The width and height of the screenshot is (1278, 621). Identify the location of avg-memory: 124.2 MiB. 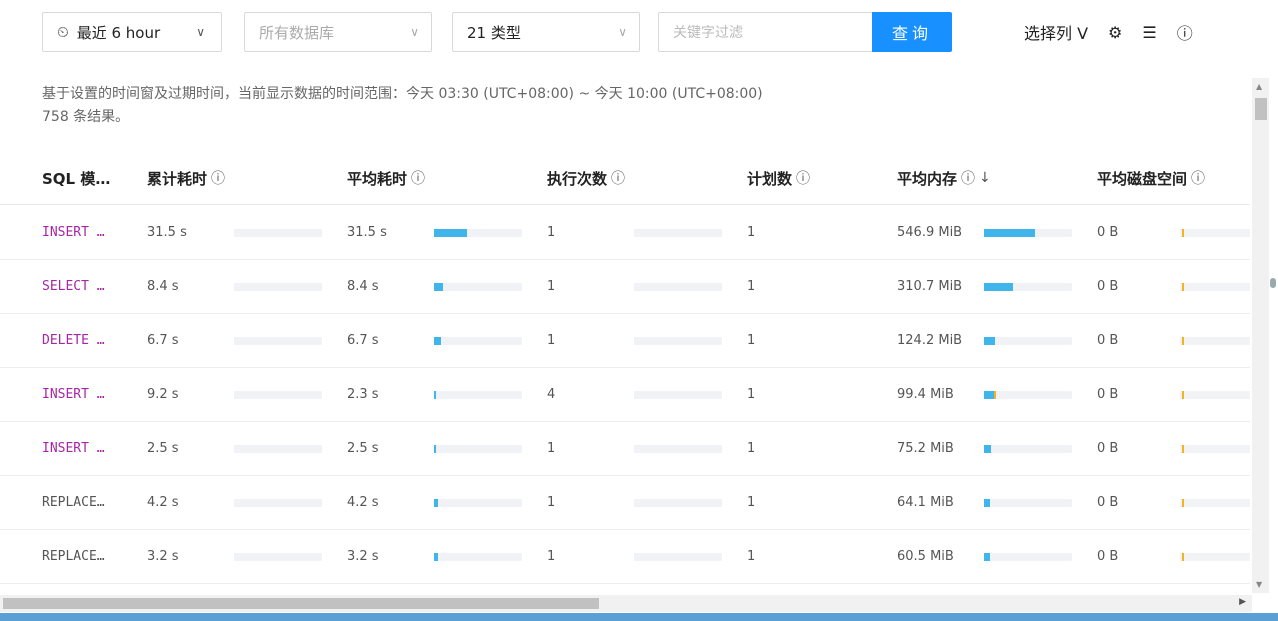
(930, 340).